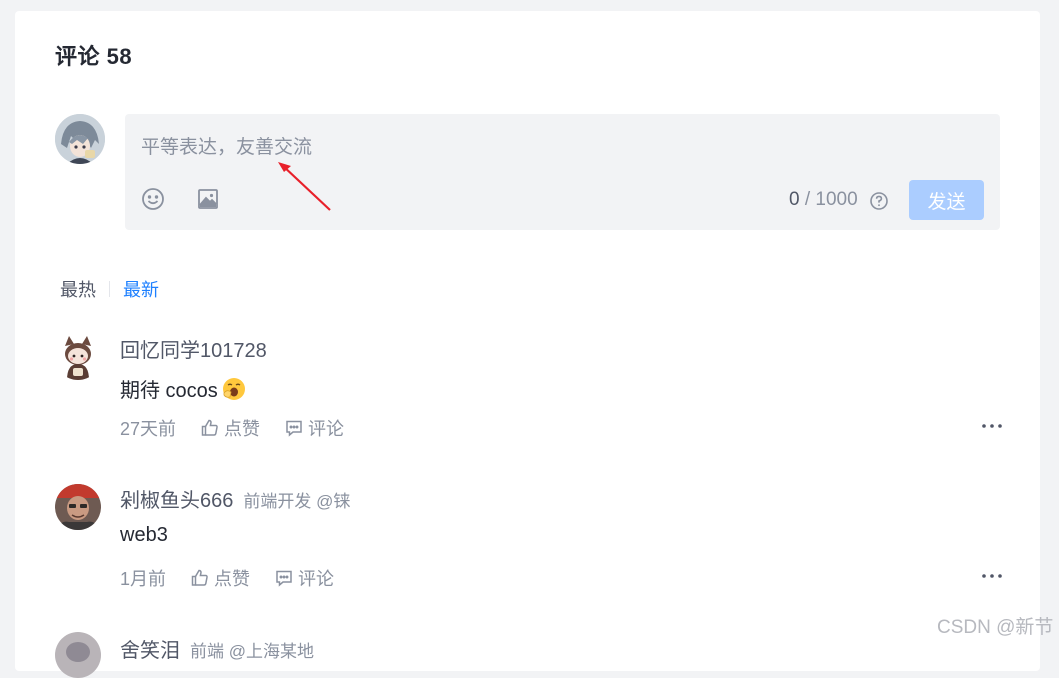  I want to click on comment-text-content: 期待 cocos, so click(169, 391).